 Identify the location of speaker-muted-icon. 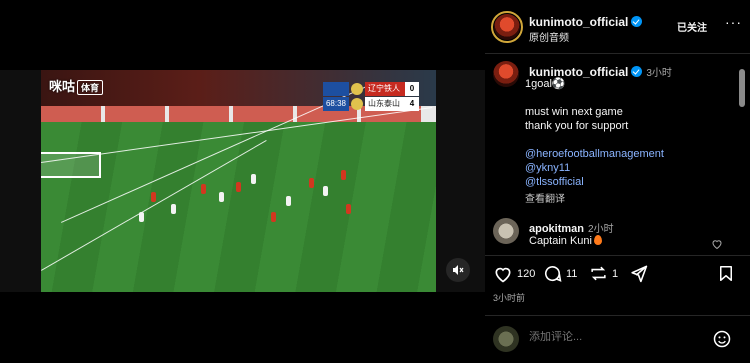
(458, 270).